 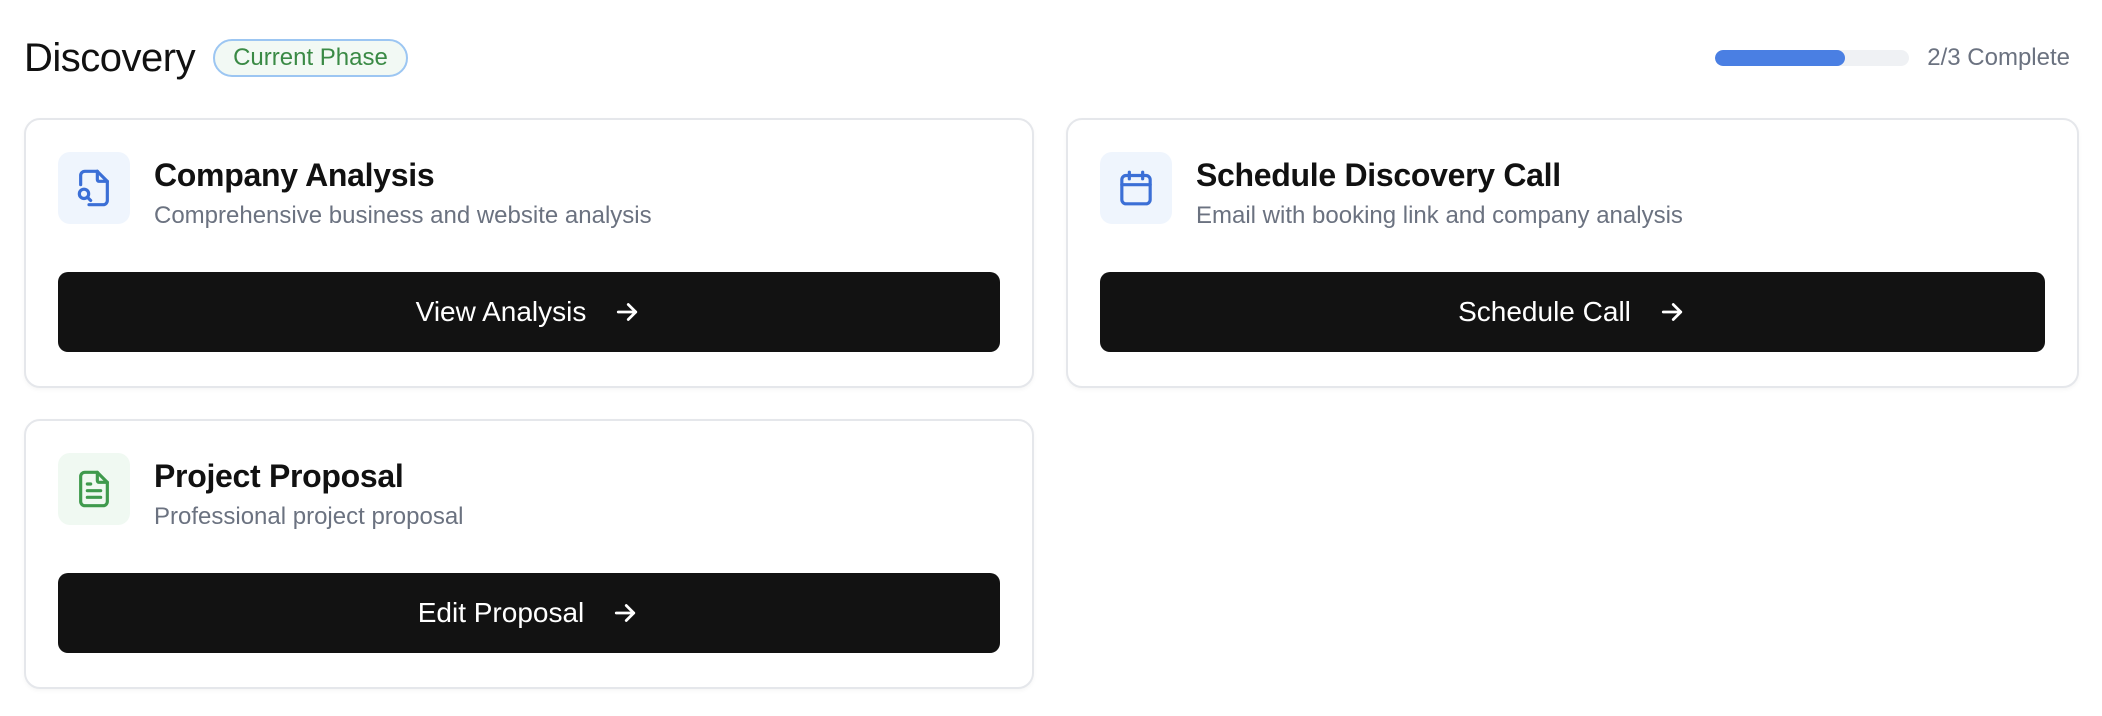 What do you see at coordinates (110, 58) in the screenshot?
I see `phase-title: Discovery` at bounding box center [110, 58].